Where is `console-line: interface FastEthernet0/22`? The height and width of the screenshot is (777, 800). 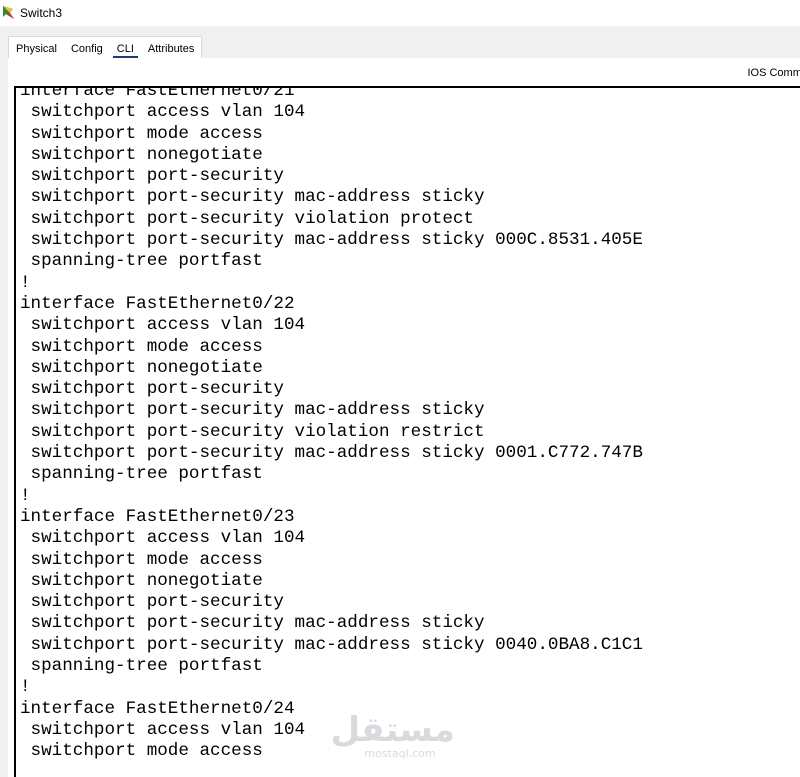
console-line: interface FastEthernet0/22 is located at coordinates (157, 303).